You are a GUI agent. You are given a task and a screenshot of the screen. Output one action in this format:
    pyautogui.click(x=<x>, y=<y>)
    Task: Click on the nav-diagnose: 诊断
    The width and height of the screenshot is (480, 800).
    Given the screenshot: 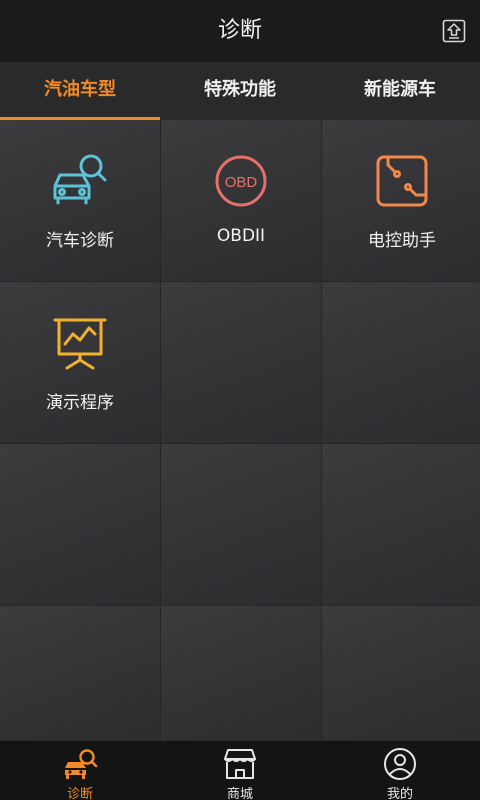 What is the action you would take?
    pyautogui.click(x=80, y=770)
    